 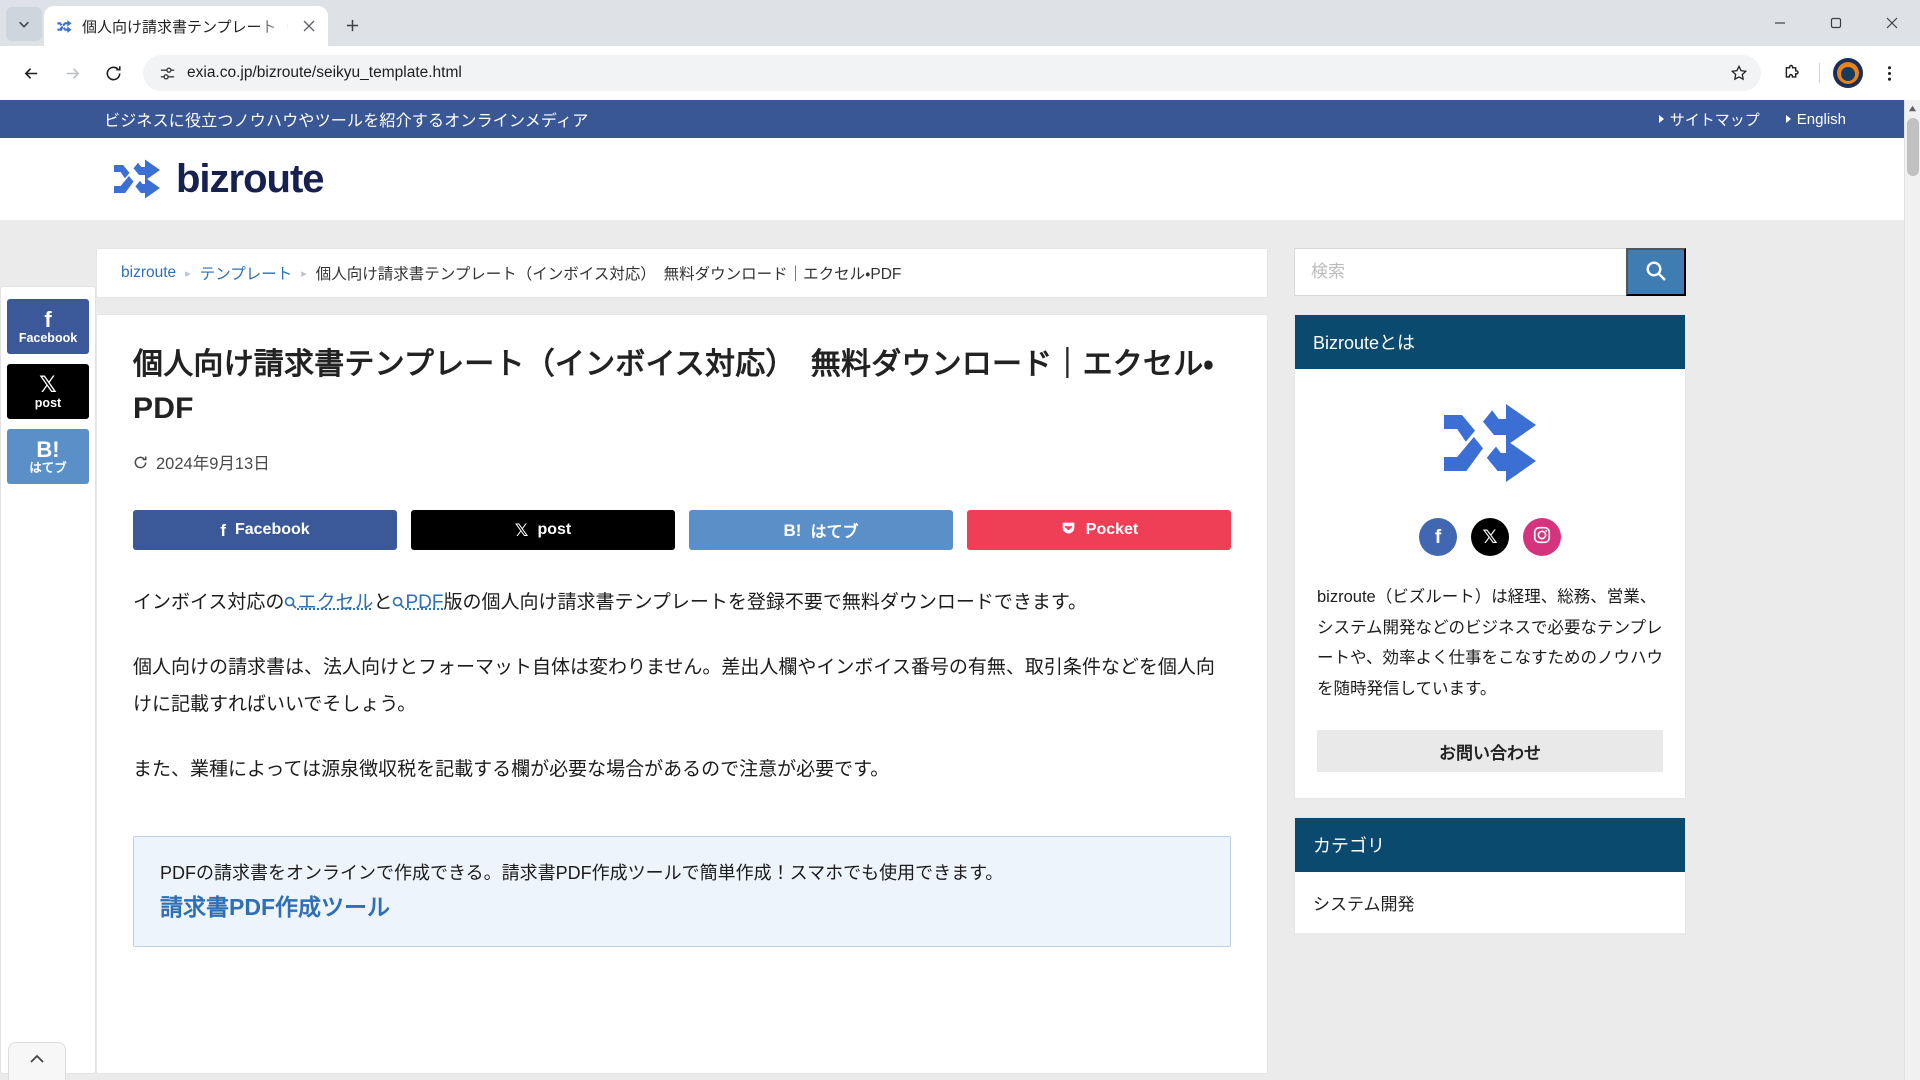 I want to click on topbar-link-label: サイトマップ, so click(x=1714, y=120).